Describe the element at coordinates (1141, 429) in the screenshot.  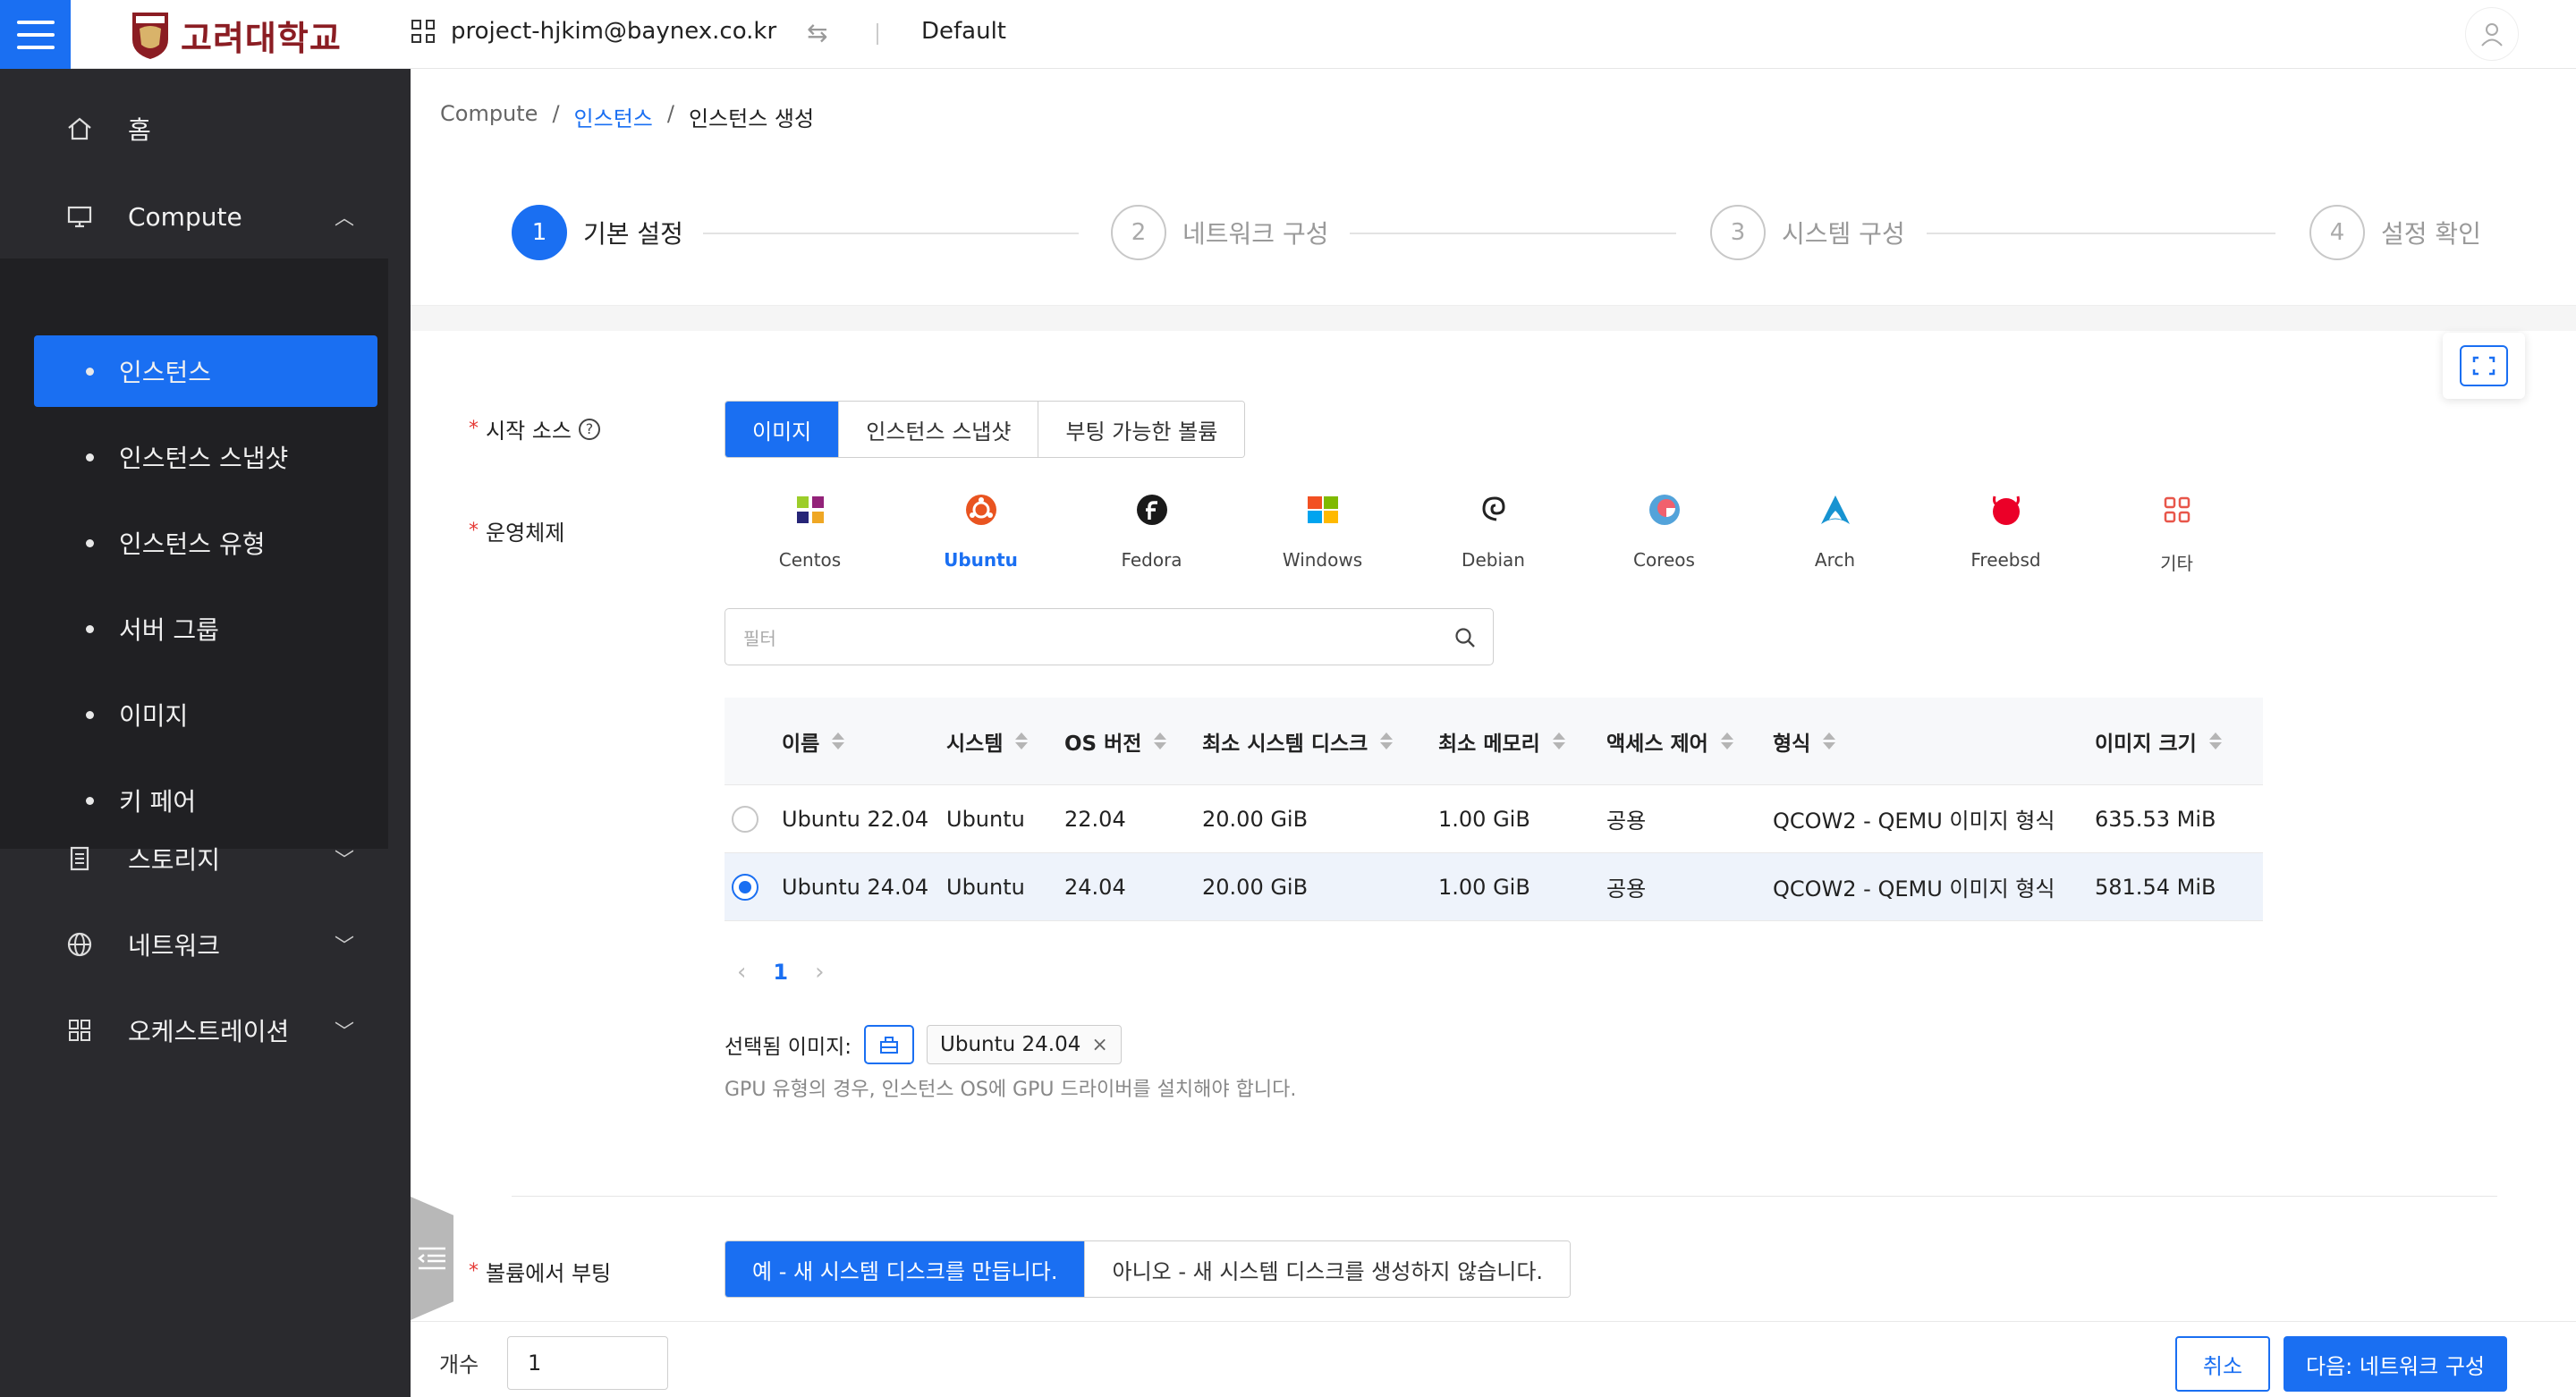
I see `source-volume-button: 부팅 가능한 볼륨` at that location.